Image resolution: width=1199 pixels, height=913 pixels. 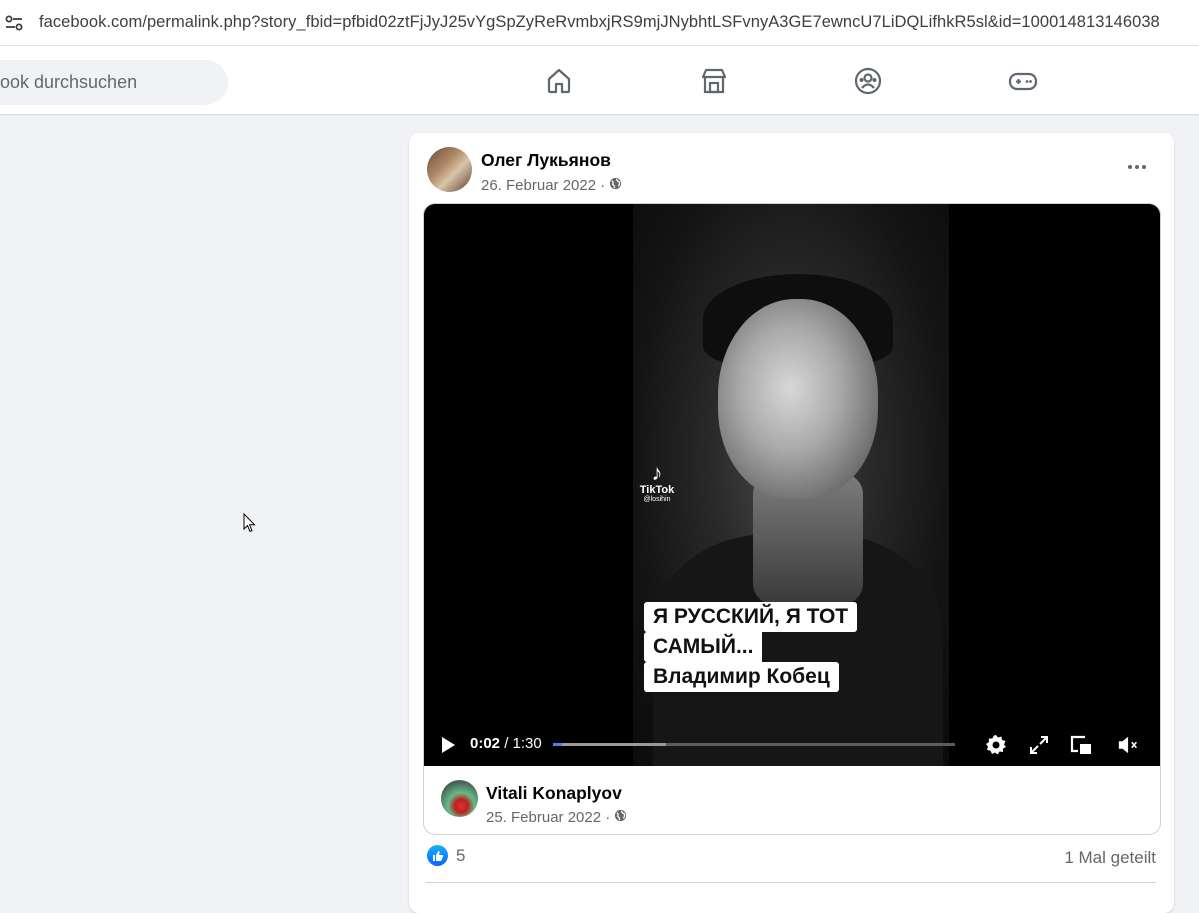 I want to click on video-caption-line3: Владимир Кобец, so click(x=741, y=677).